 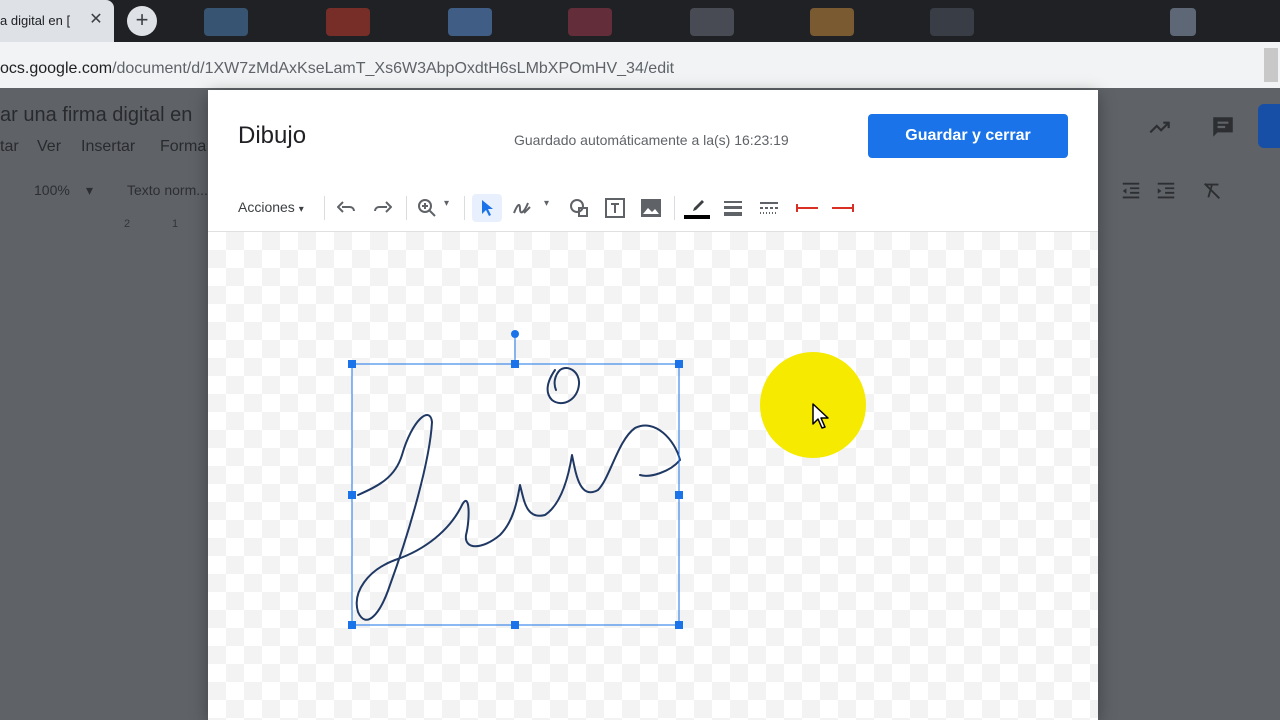 I want to click on drawing-toolbar: Acciones ▾ ▾ ▾, so click(x=653, y=208).